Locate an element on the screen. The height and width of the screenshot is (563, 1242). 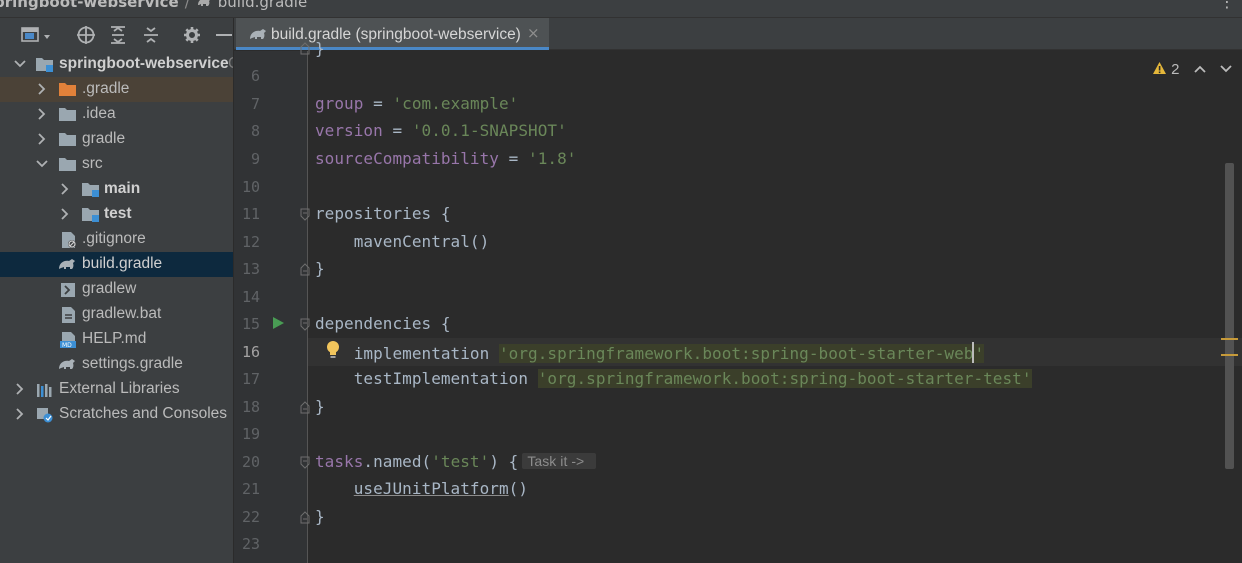
tree-item-test: test is located at coordinates (116, 214).